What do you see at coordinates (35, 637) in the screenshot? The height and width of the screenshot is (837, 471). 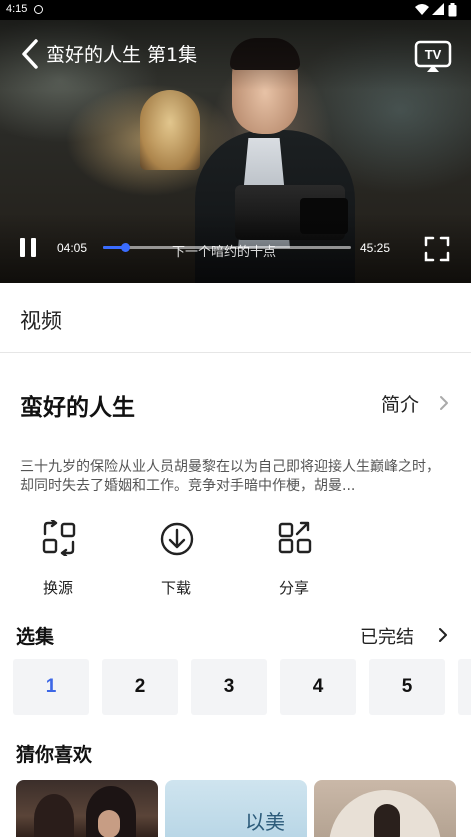 I see `episodes-heading: 选集` at bounding box center [35, 637].